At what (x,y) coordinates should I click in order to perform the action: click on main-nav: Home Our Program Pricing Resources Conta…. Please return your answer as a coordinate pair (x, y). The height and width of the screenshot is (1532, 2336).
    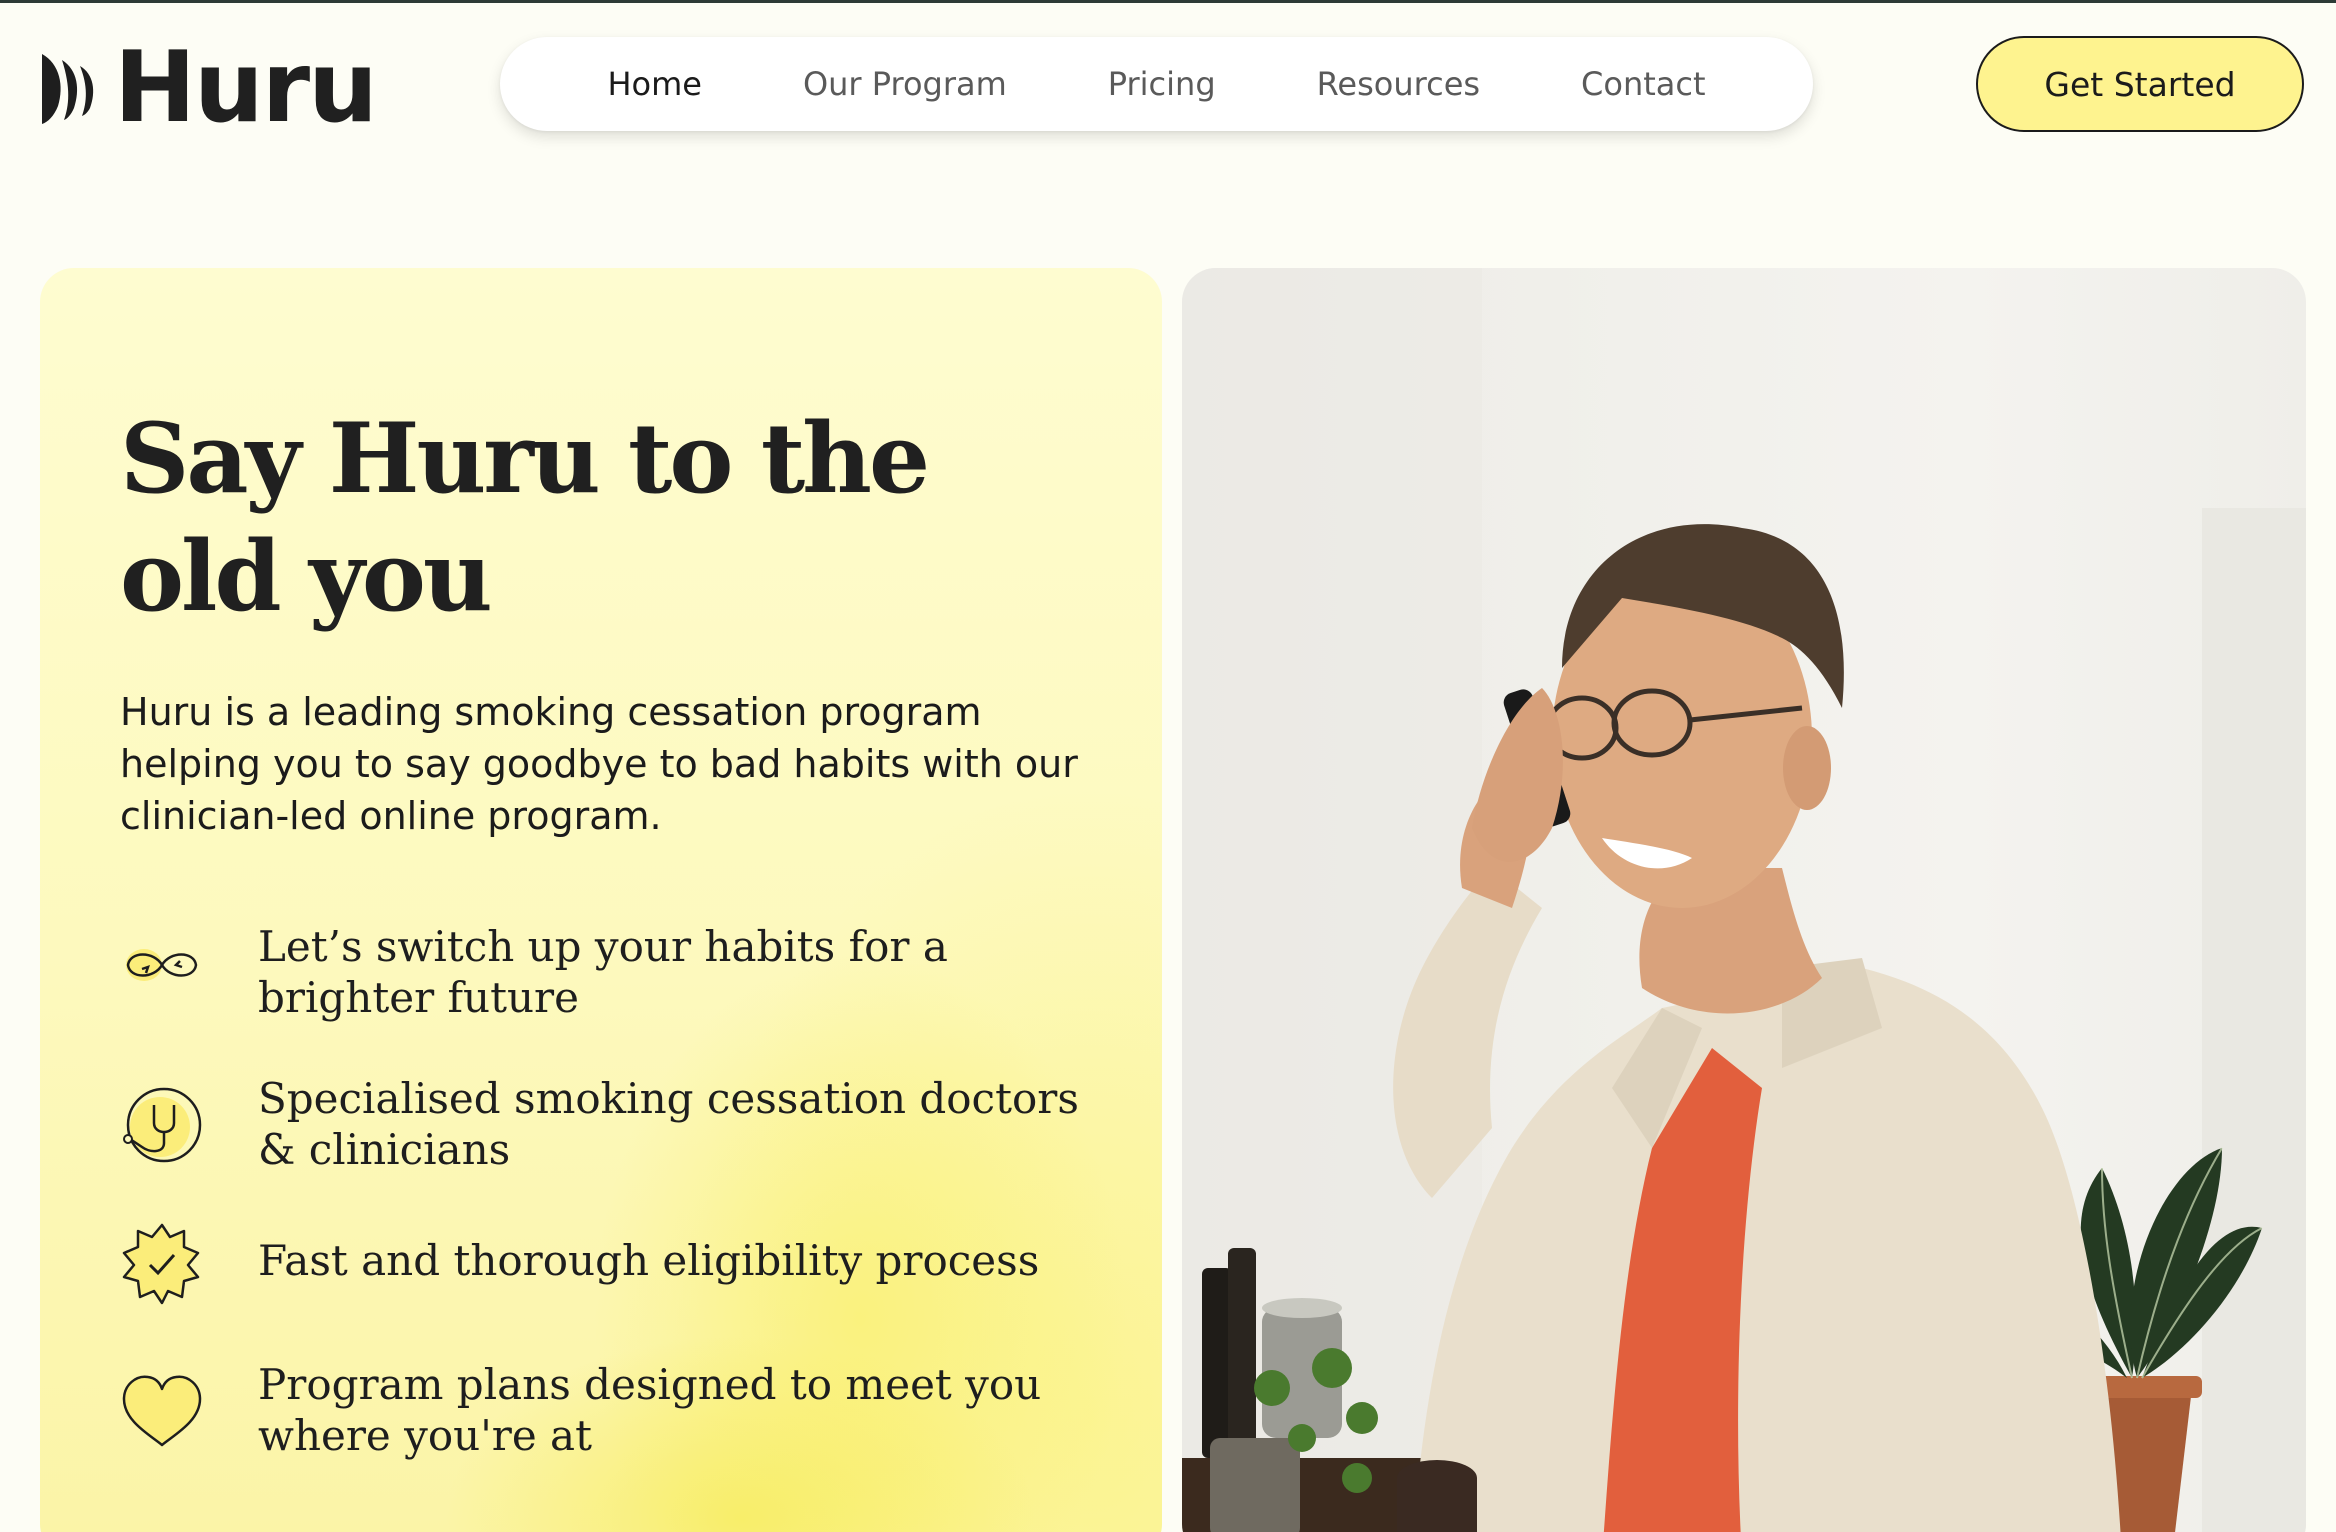
    Looking at the image, I should click on (1156, 84).